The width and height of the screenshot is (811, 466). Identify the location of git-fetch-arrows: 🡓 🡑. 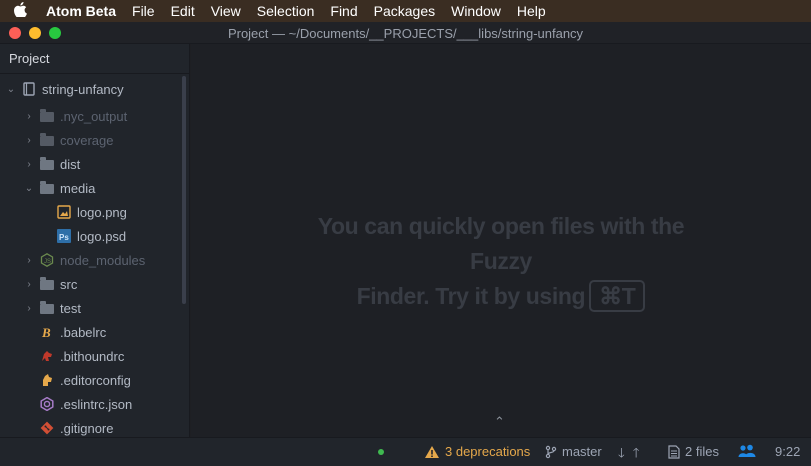
(629, 455).